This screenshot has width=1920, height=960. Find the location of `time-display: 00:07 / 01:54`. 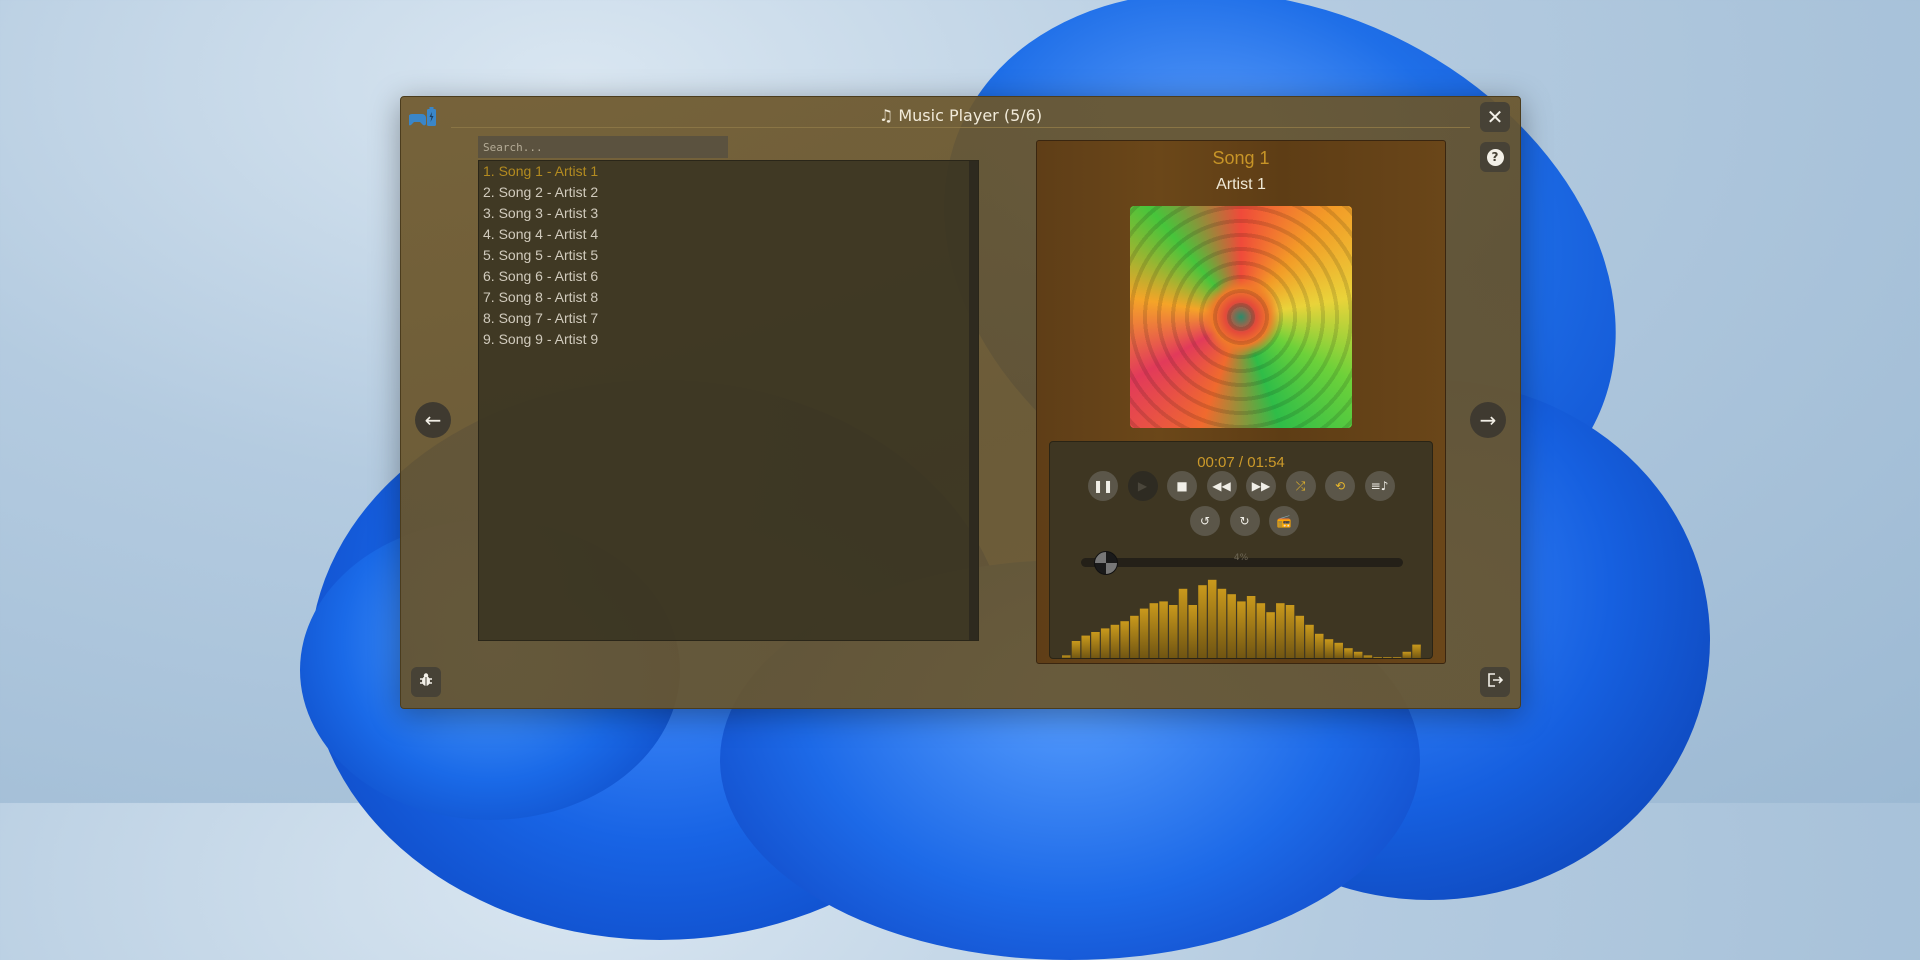

time-display: 00:07 / 01:54 is located at coordinates (1241, 462).